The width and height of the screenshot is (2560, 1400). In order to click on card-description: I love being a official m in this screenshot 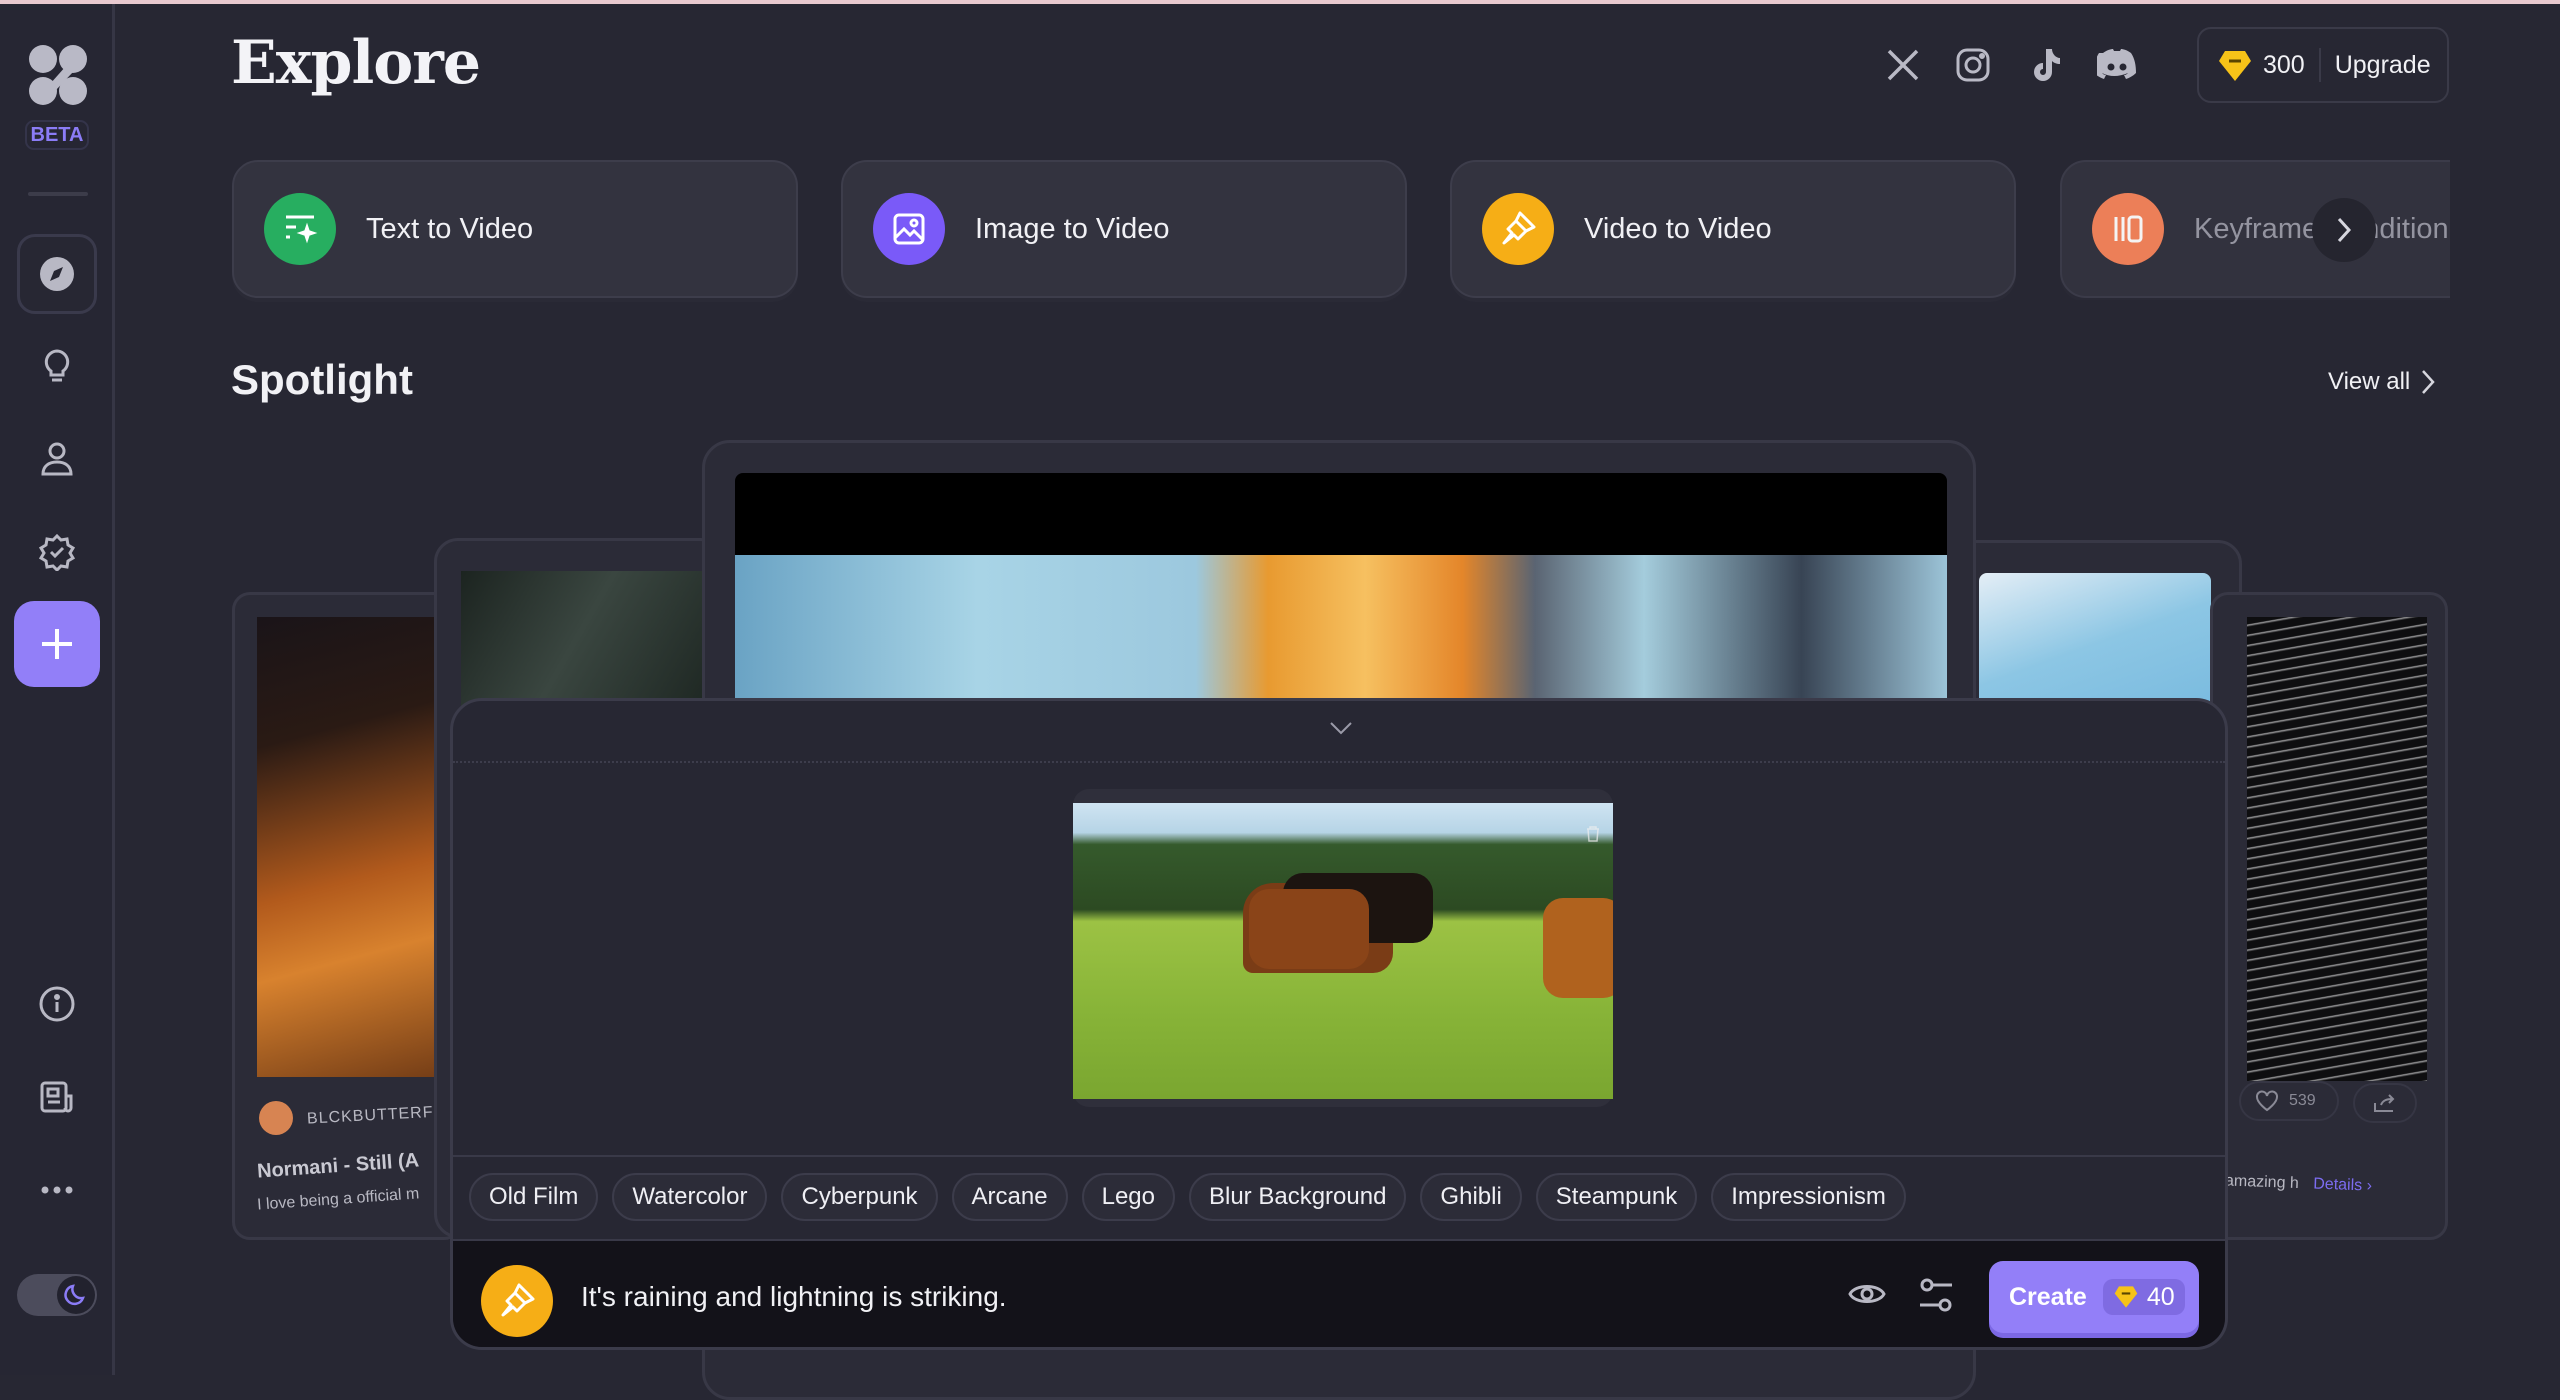, I will do `click(338, 1199)`.